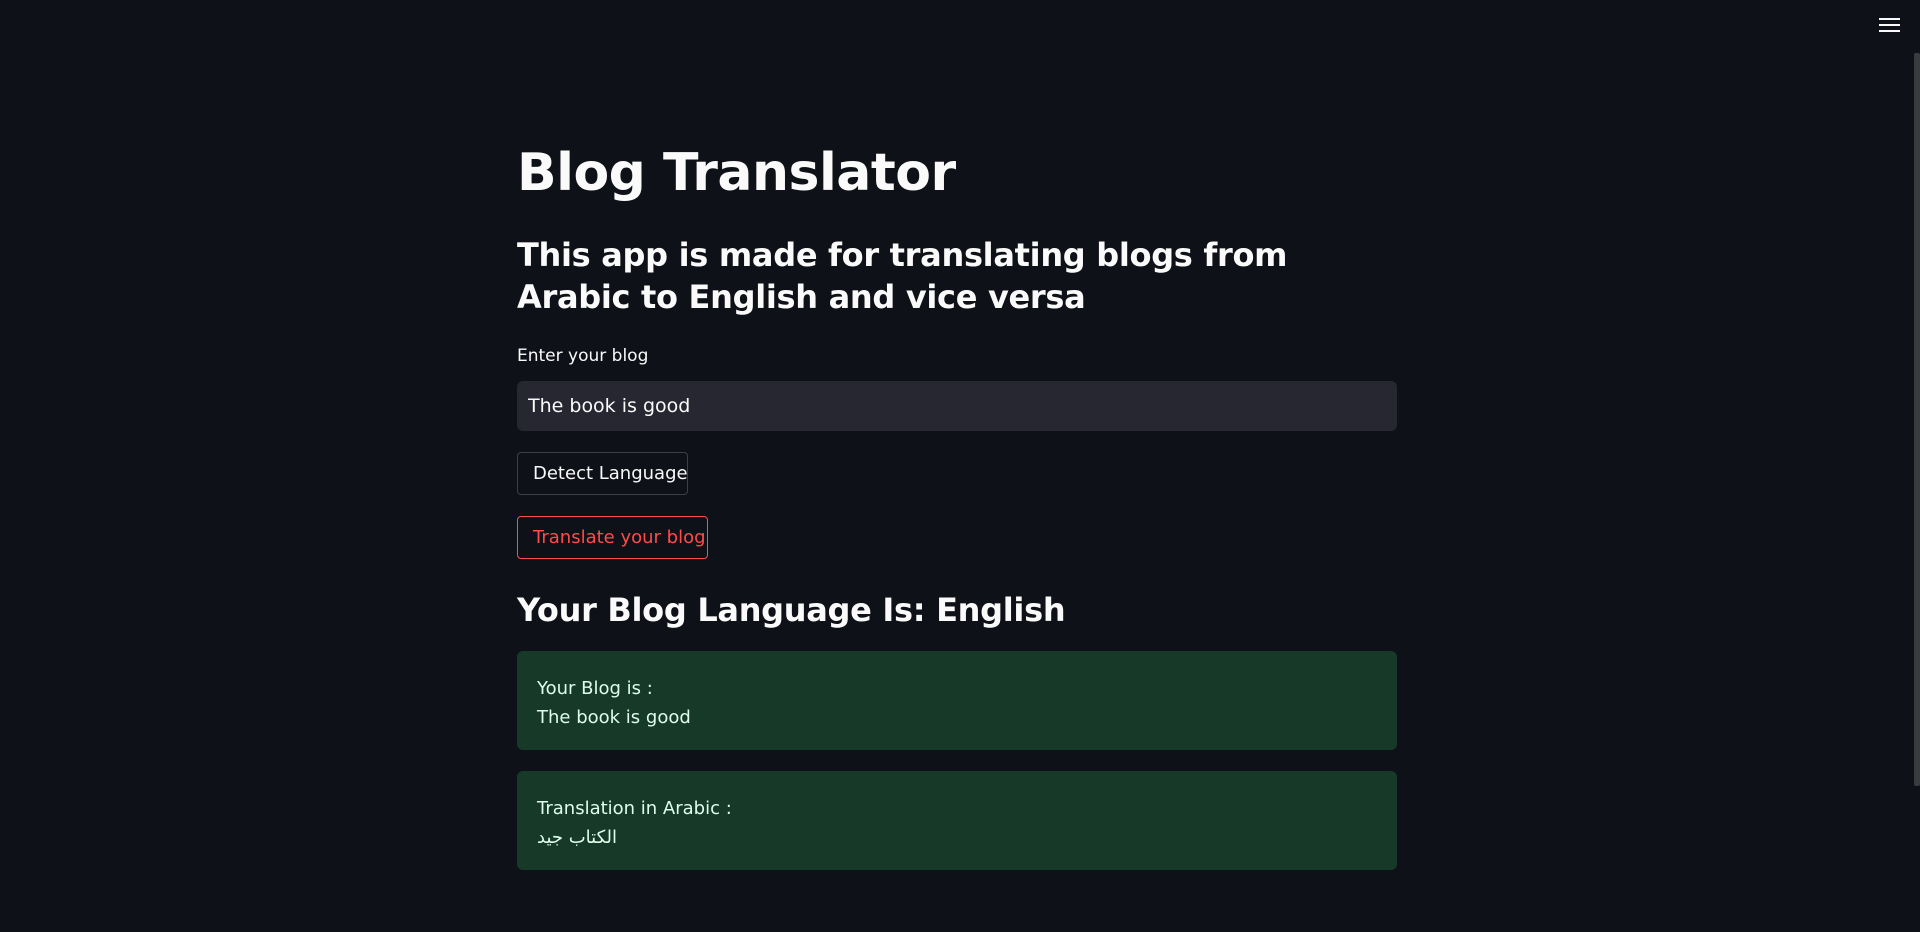 This screenshot has width=1920, height=932. What do you see at coordinates (614, 717) in the screenshot?
I see `blog-alert-value: The book is good` at bounding box center [614, 717].